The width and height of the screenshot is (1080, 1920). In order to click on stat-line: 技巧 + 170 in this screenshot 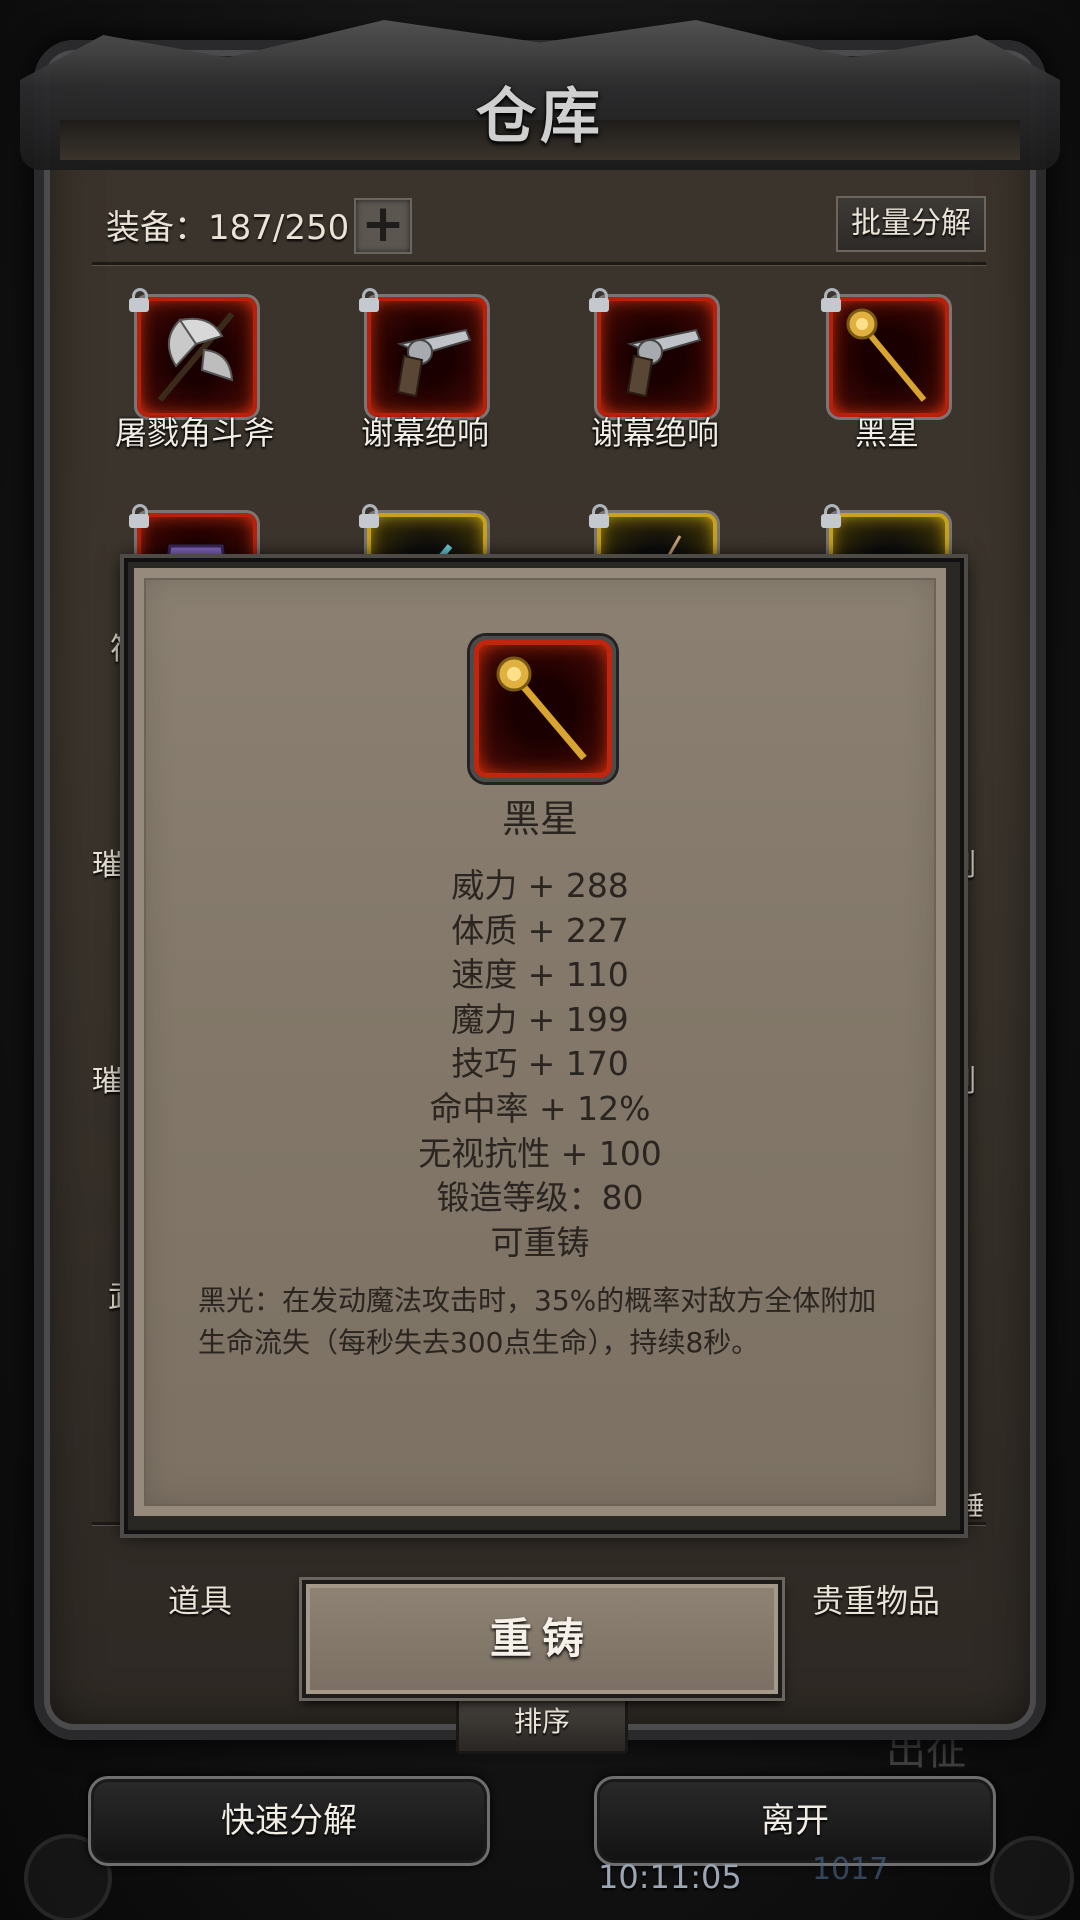, I will do `click(540, 1064)`.